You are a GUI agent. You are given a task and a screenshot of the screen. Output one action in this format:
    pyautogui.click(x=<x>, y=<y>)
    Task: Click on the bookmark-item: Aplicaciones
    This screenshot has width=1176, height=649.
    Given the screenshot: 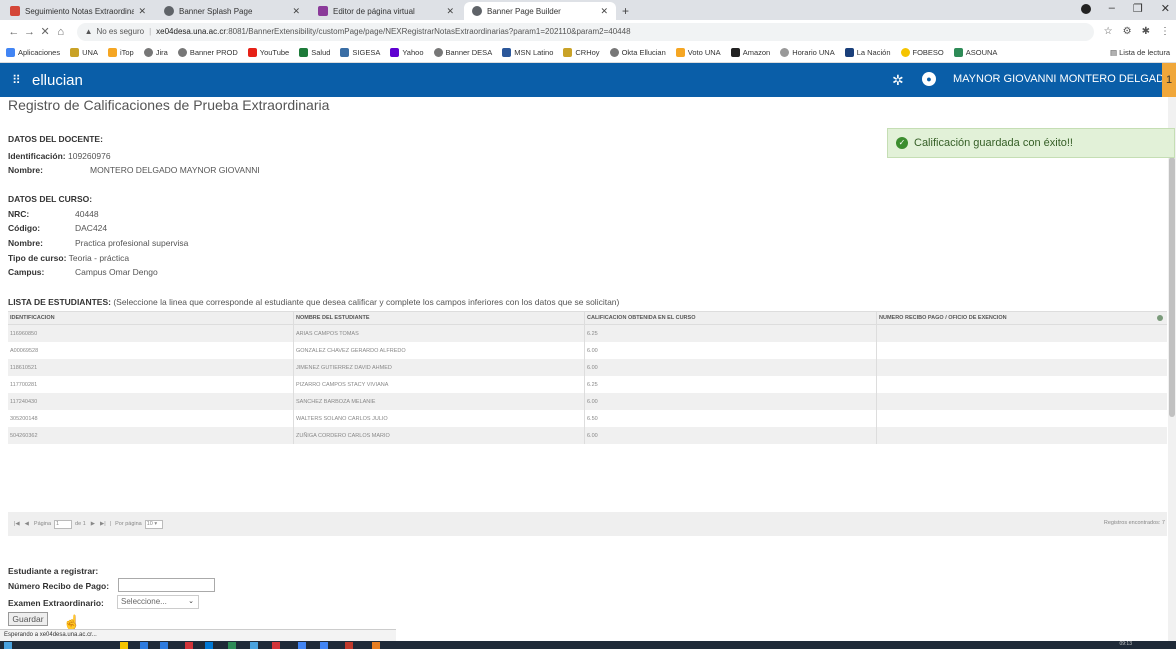 What is the action you would take?
    pyautogui.click(x=33, y=52)
    